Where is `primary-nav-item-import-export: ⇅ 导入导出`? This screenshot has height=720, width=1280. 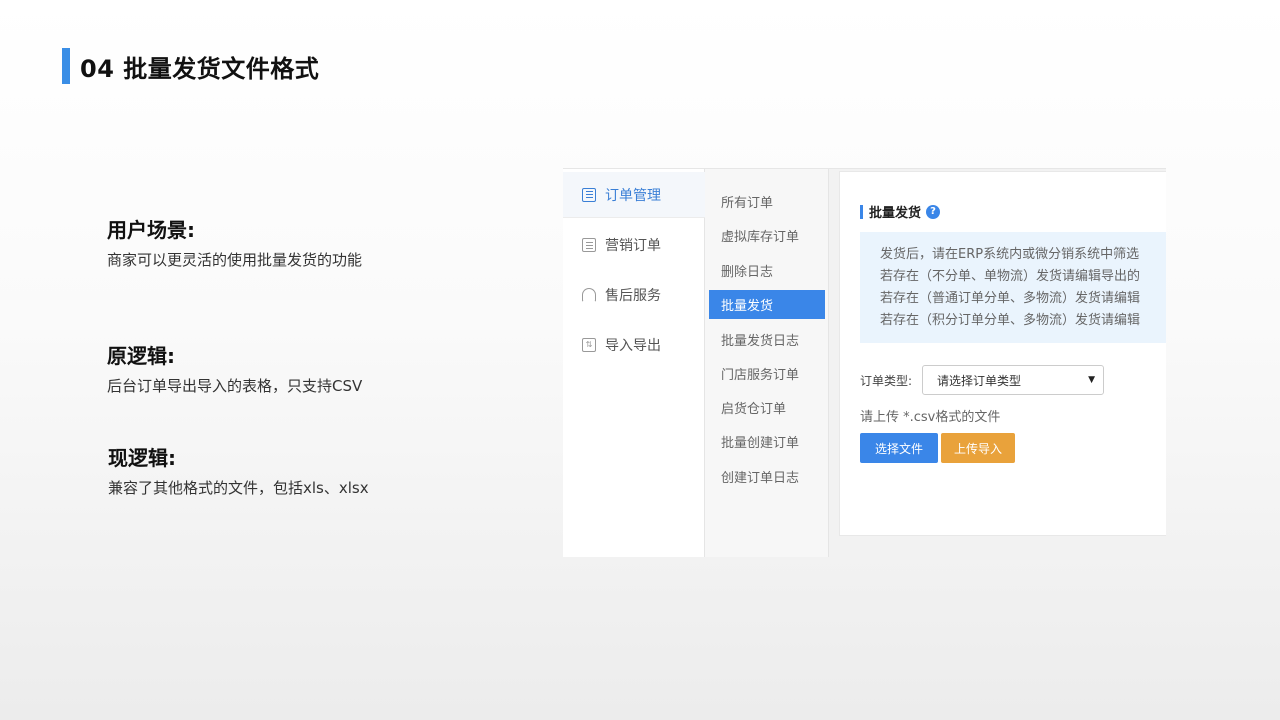
primary-nav-item-import-export: ⇅ 导入导出 is located at coordinates (634, 345).